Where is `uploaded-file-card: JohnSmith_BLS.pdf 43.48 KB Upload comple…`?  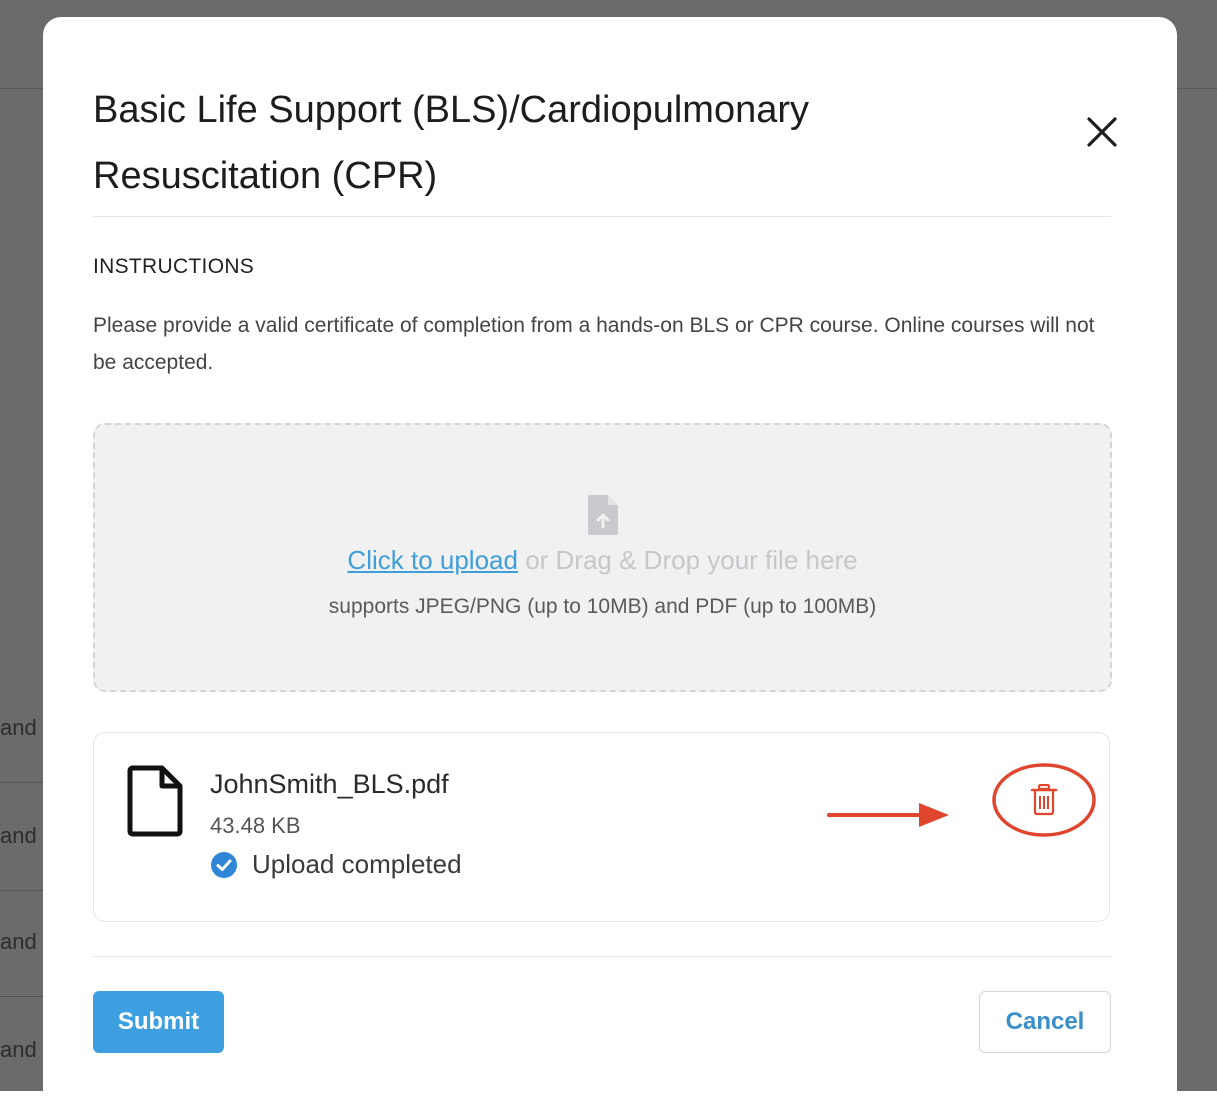 uploaded-file-card: JohnSmith_BLS.pdf 43.48 KB Upload comple… is located at coordinates (601, 827).